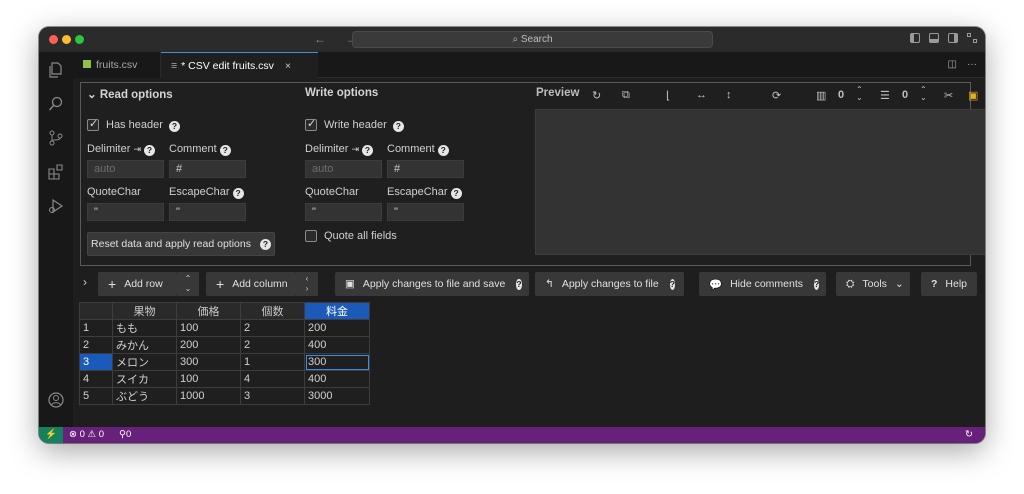 This screenshot has width=1024, height=494. I want to click on hide-comments-button: 💬 Hide comments?, so click(762, 284).